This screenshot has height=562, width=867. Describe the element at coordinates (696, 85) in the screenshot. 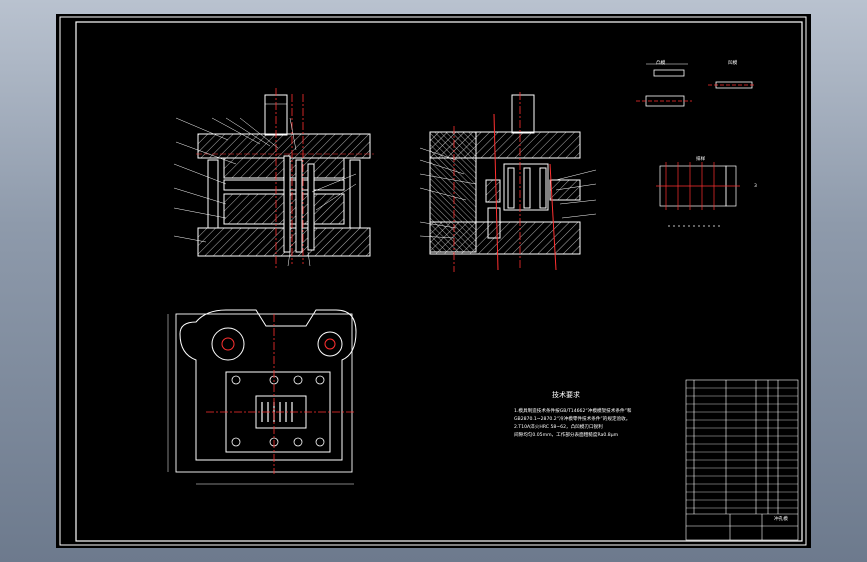

I see `part-details` at that location.